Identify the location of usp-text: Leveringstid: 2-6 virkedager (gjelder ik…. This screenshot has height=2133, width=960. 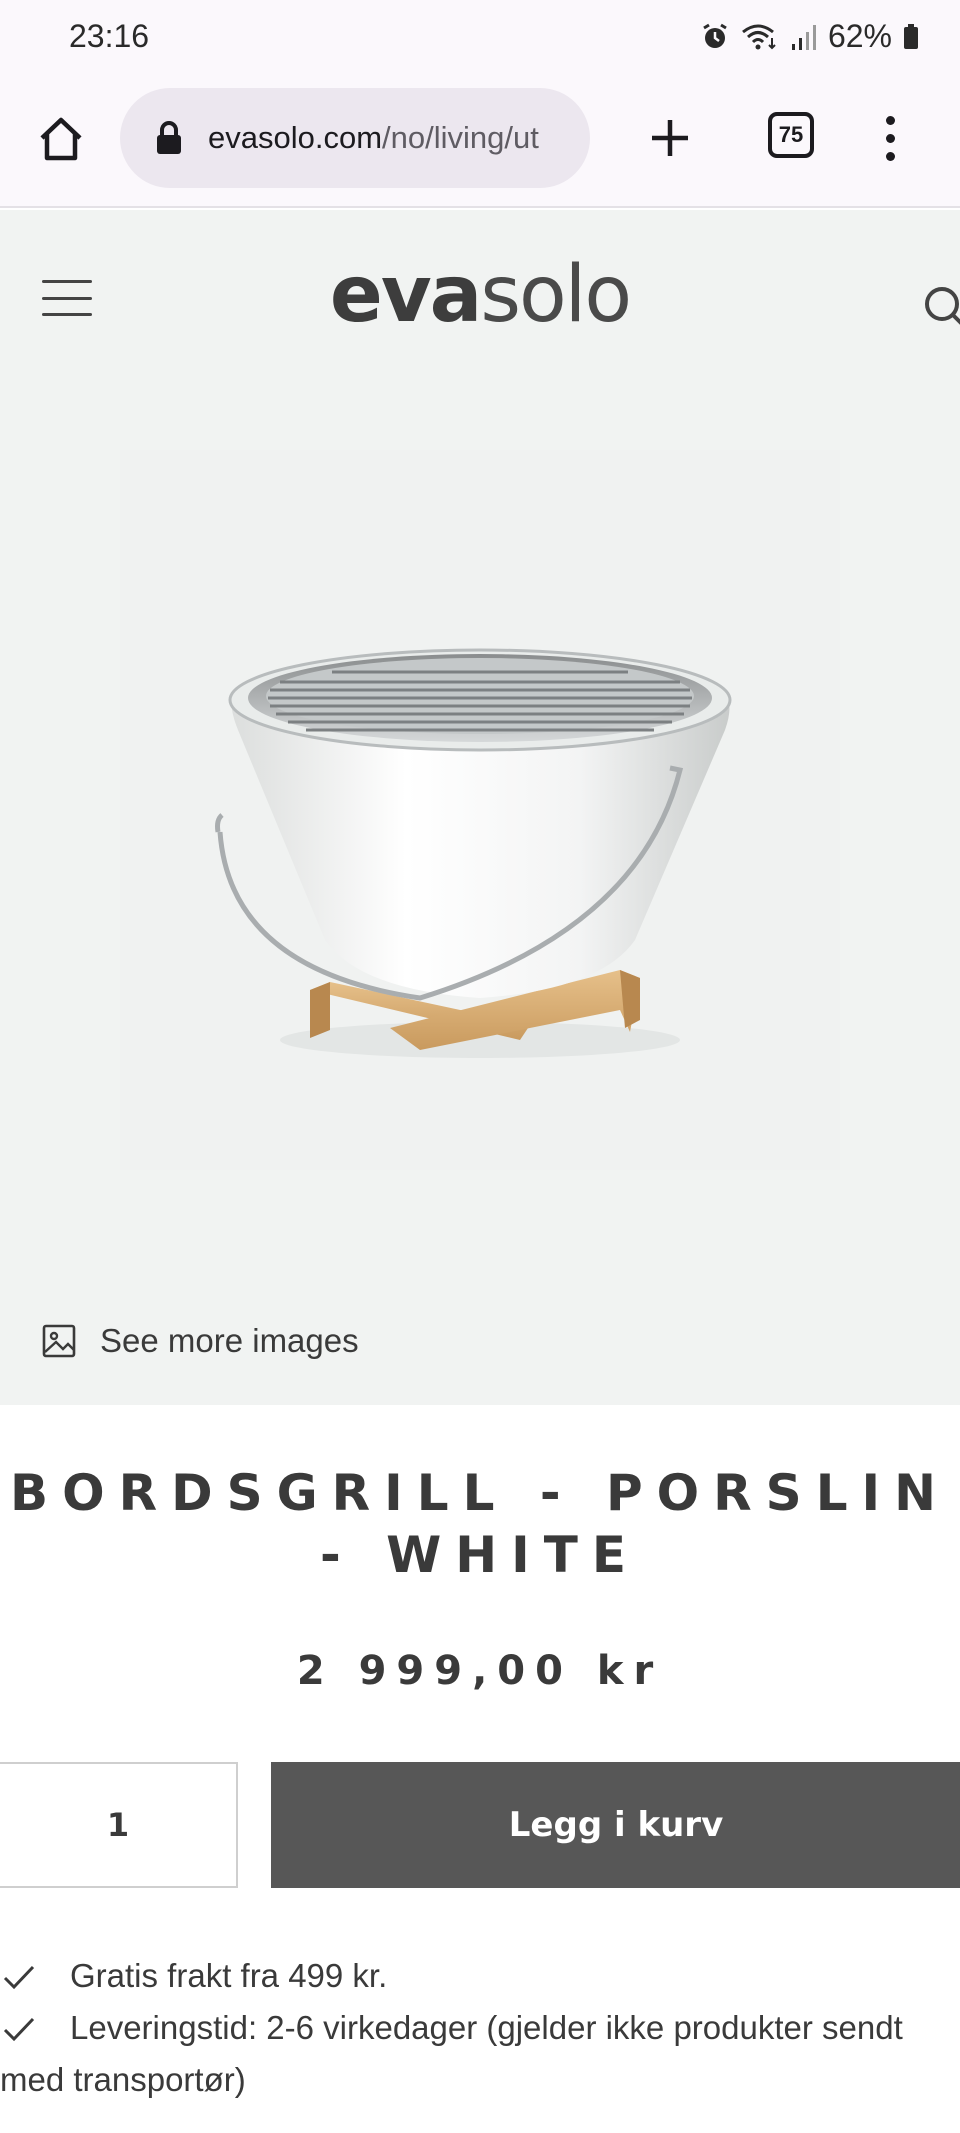
(451, 2053).